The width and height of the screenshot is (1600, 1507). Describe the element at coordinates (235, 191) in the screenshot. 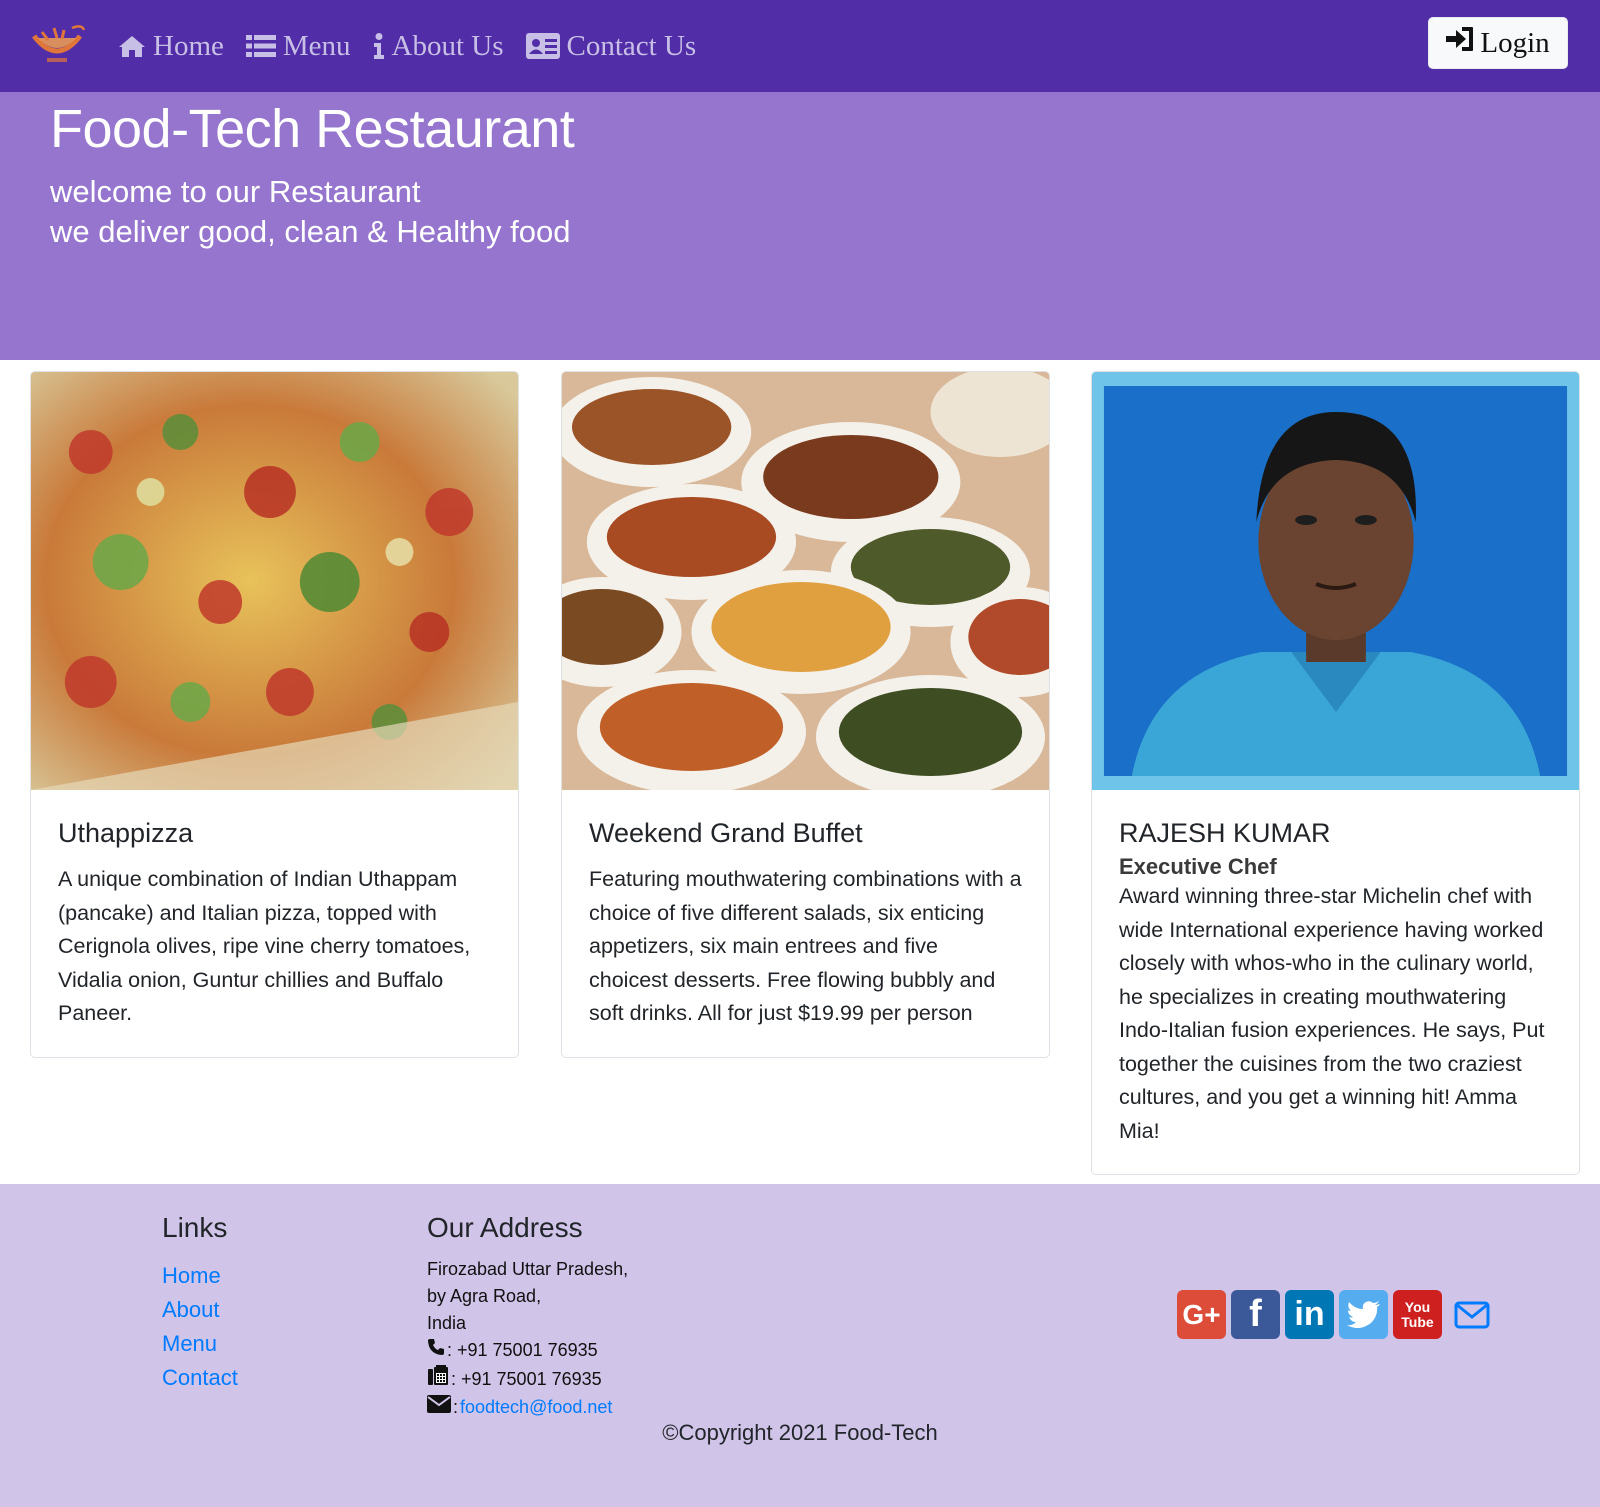

I see `tagline-line-1: welcome to our Restaurant` at that location.